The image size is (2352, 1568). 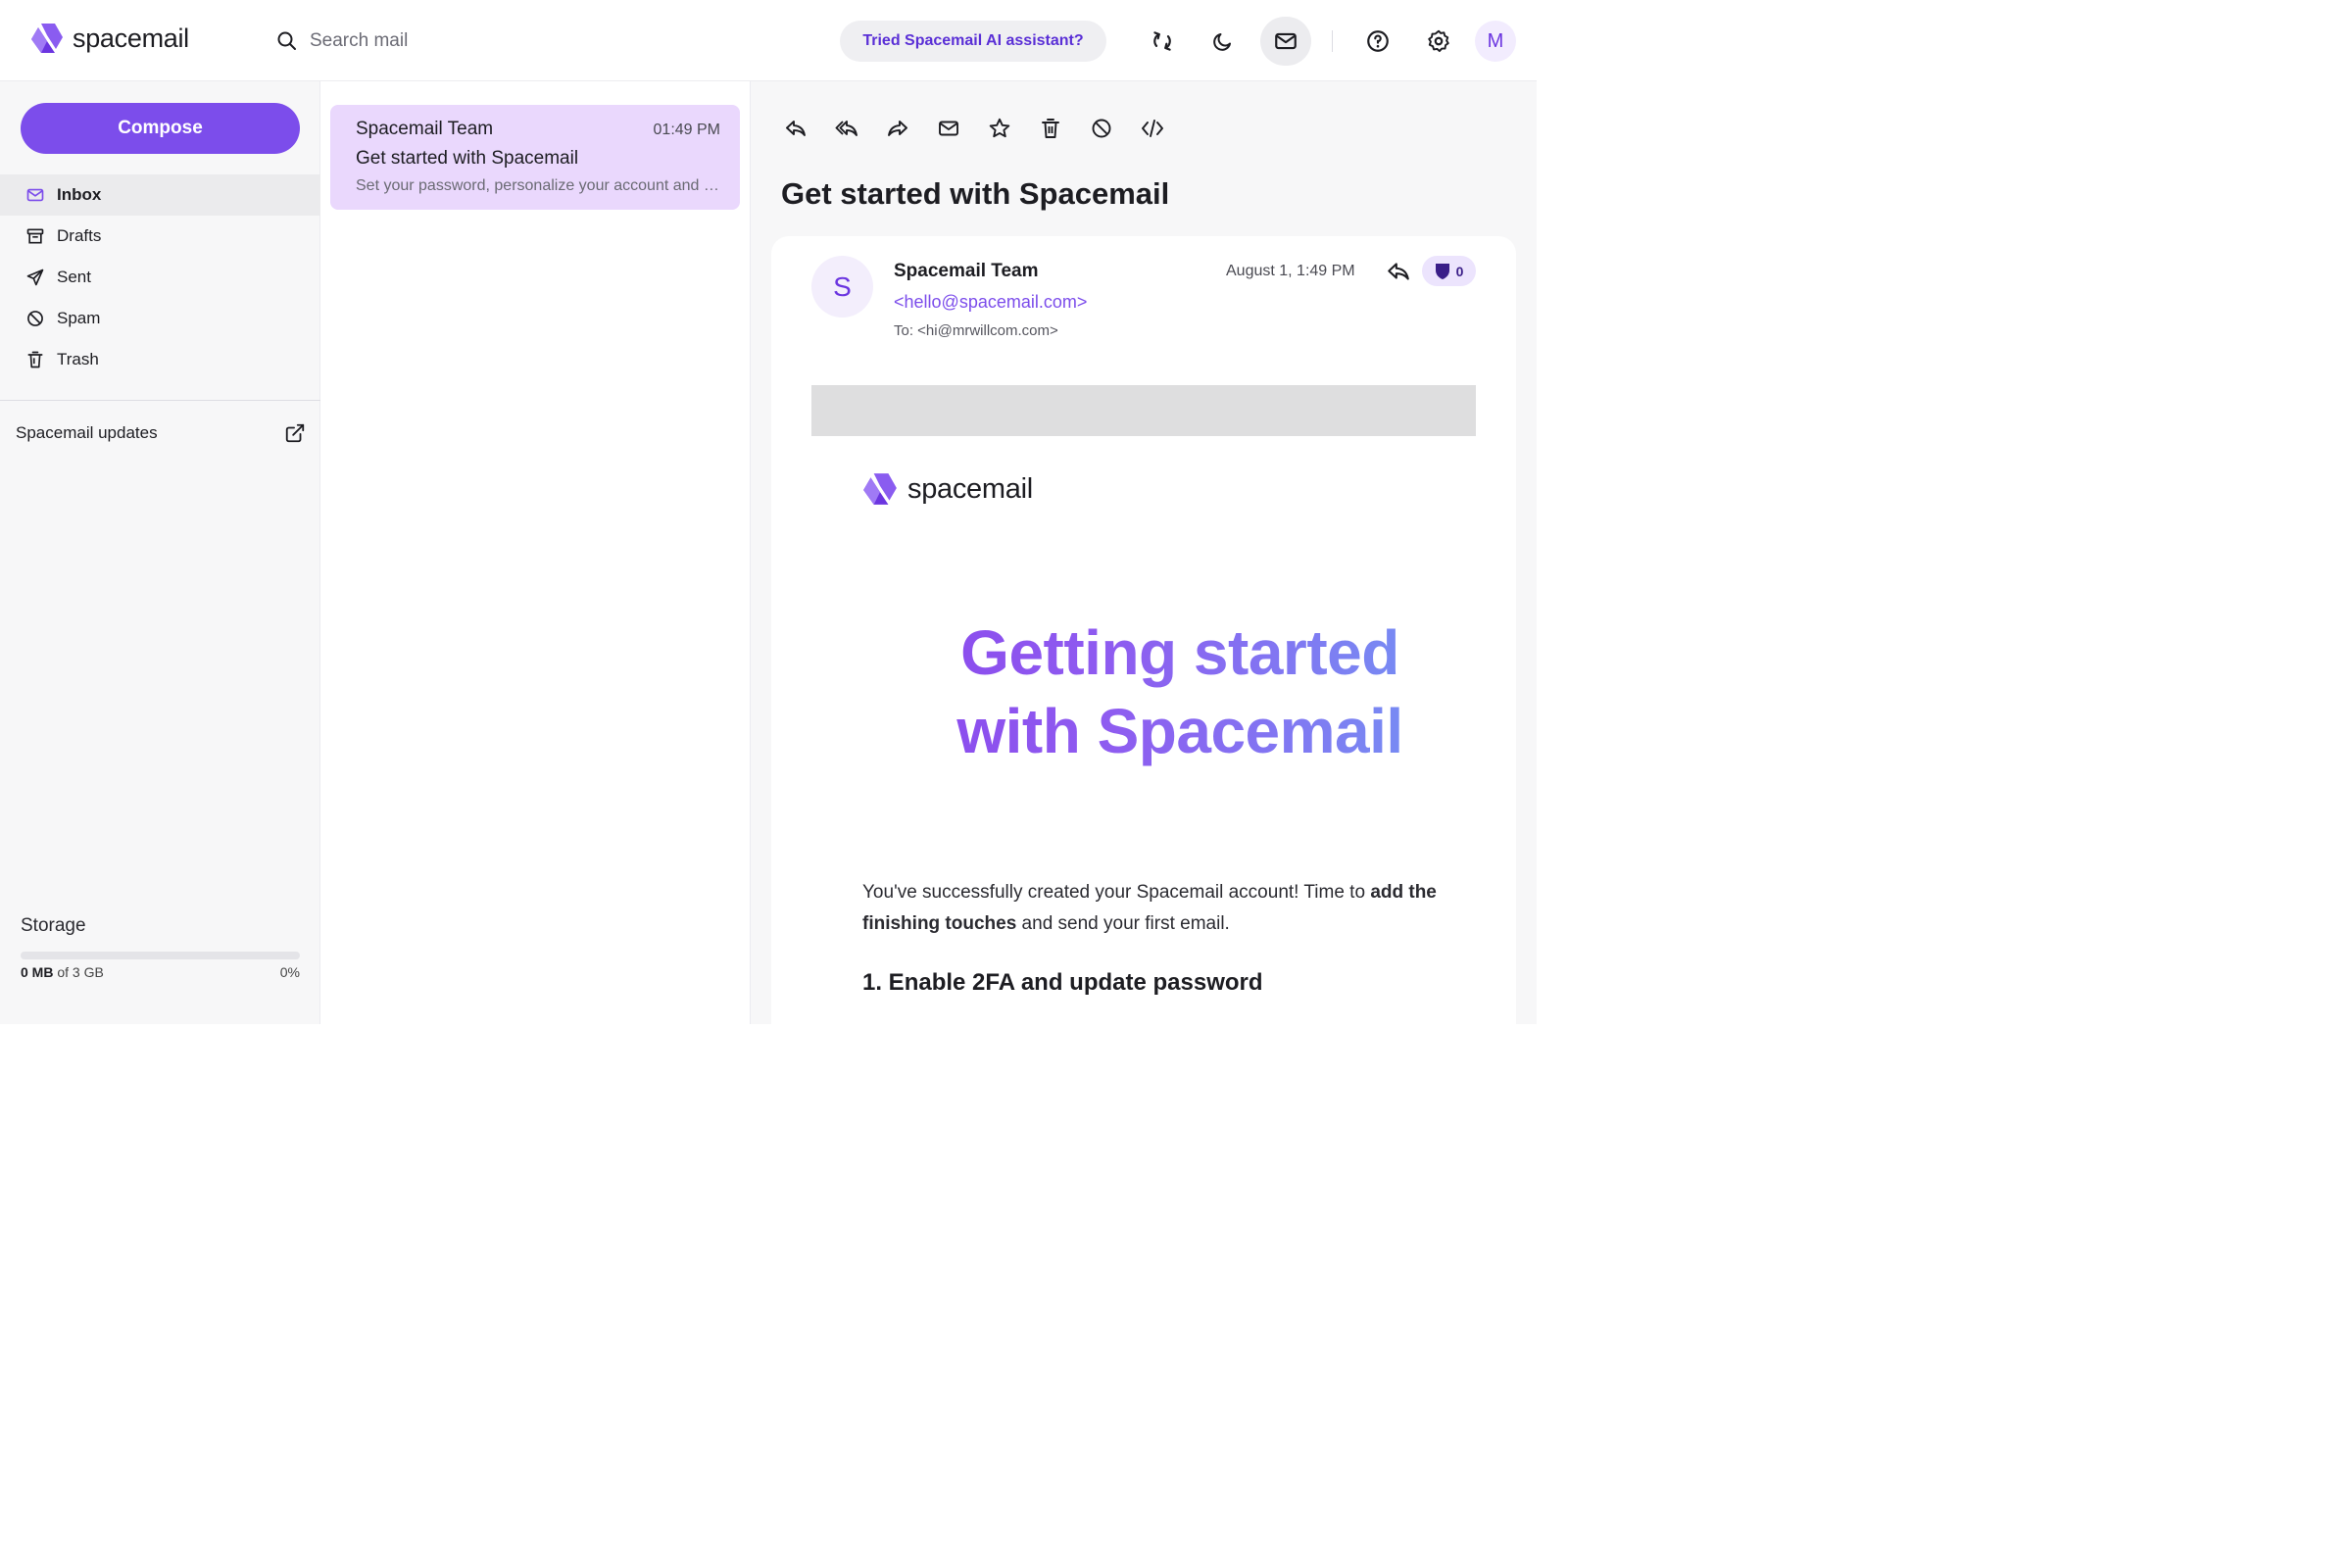 What do you see at coordinates (160, 128) in the screenshot?
I see `compose-button: Compose` at bounding box center [160, 128].